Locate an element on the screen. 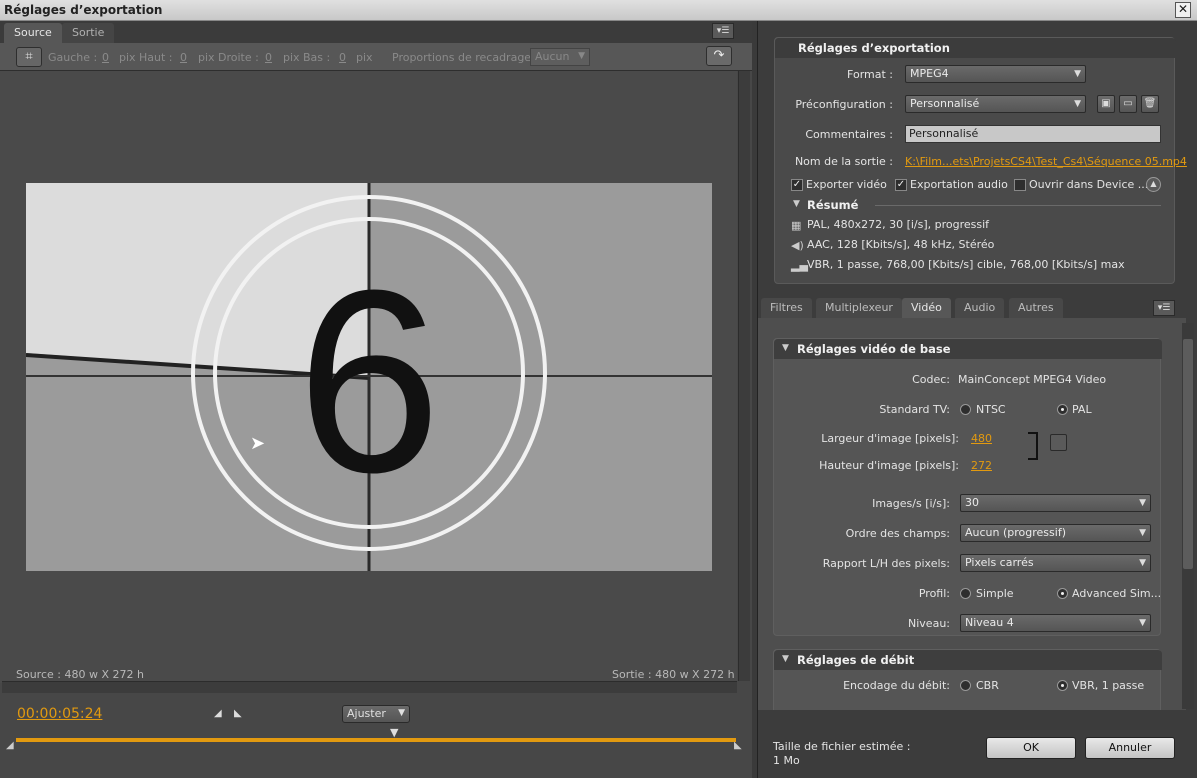 The height and width of the screenshot is (778, 1197). mark-out-icon: ◣ is located at coordinates (238, 713).